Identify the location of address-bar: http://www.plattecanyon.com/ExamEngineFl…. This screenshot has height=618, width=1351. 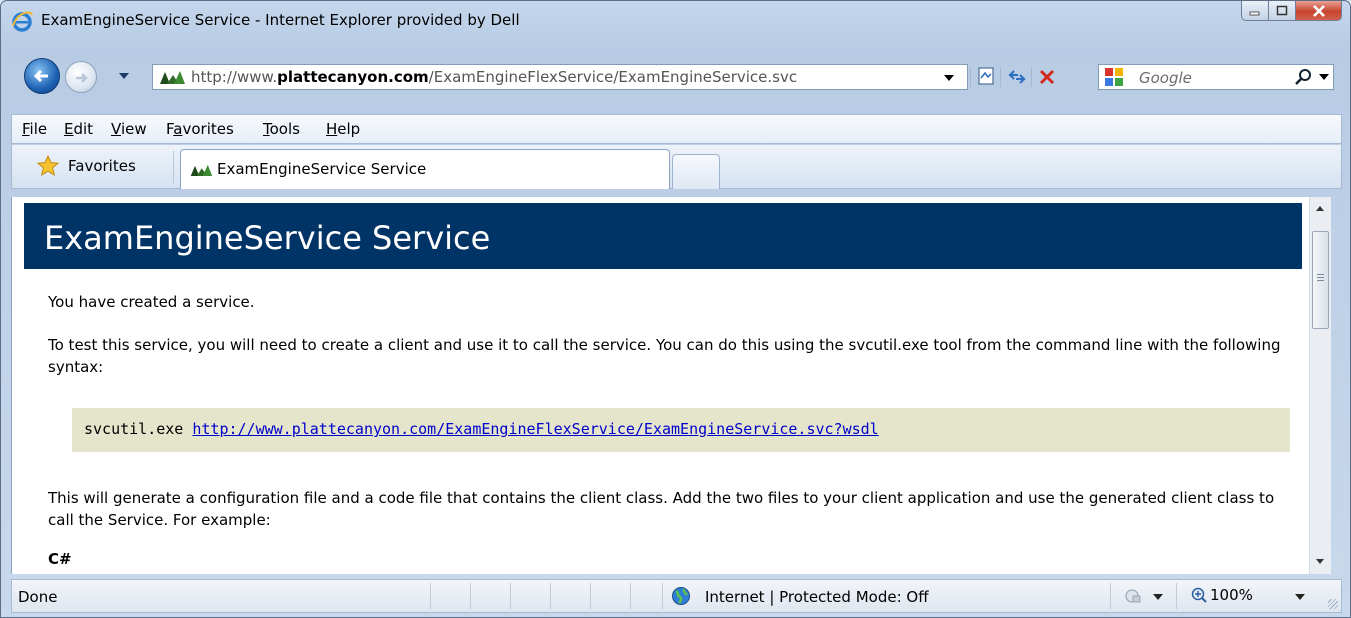
(560, 77).